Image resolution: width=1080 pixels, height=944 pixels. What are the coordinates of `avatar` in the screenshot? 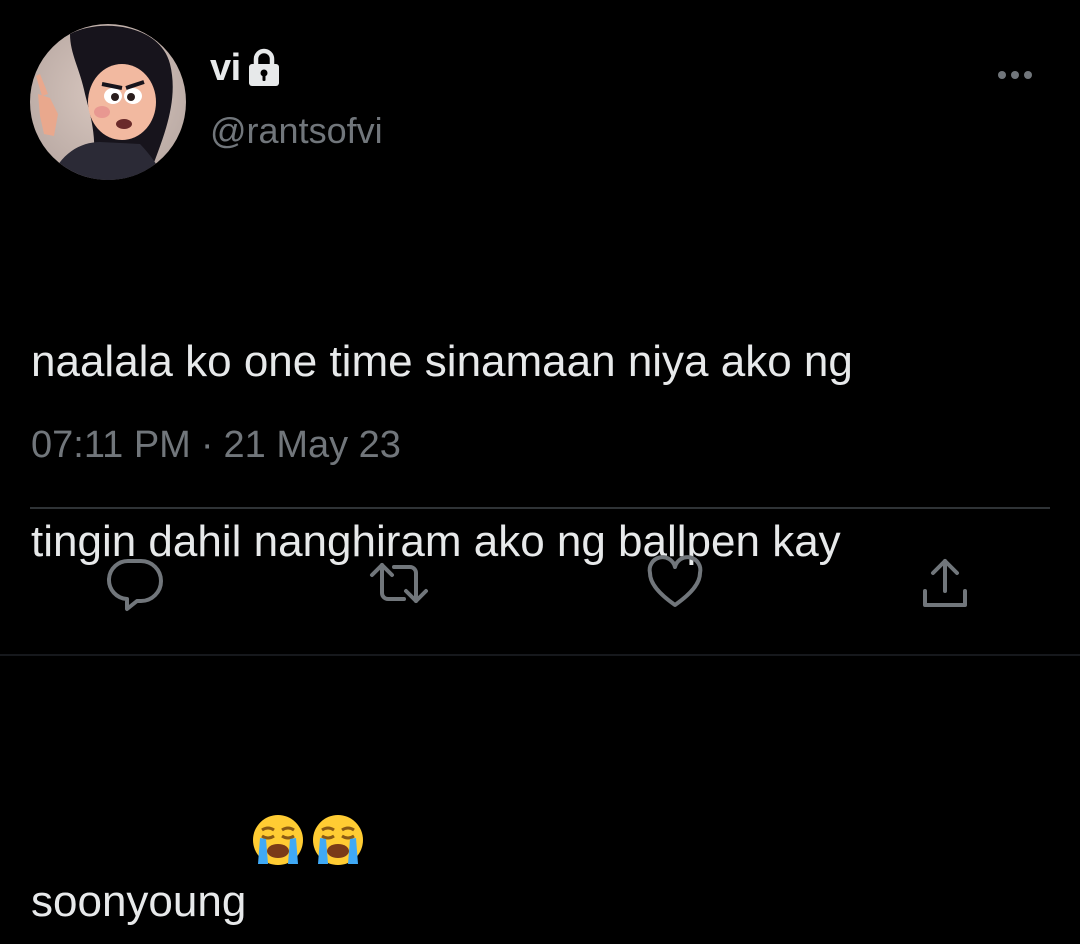 It's located at (108, 102).